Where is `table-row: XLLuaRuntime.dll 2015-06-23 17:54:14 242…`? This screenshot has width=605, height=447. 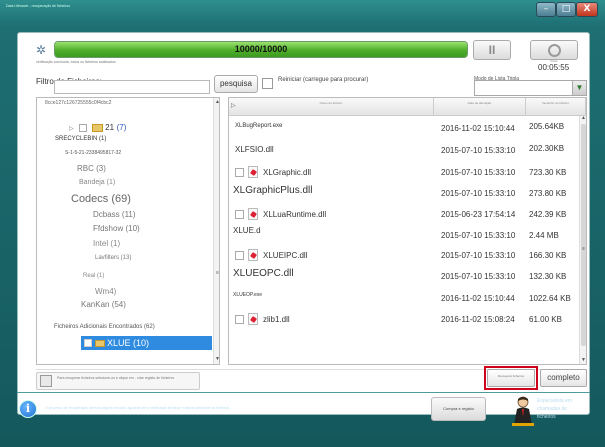
table-row: XLLuaRuntime.dll 2015-06-23 17:54:14 242… is located at coordinates (403, 215).